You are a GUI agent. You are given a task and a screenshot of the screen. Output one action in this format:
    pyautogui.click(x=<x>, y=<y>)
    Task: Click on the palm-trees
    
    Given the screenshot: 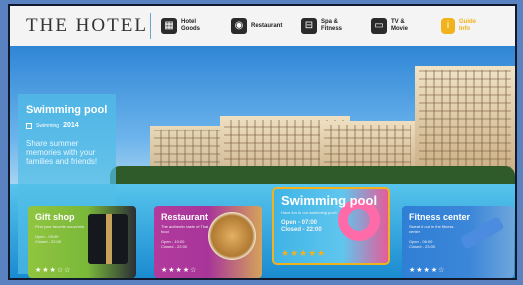 What is the action you would take?
    pyautogui.click(x=312, y=176)
    